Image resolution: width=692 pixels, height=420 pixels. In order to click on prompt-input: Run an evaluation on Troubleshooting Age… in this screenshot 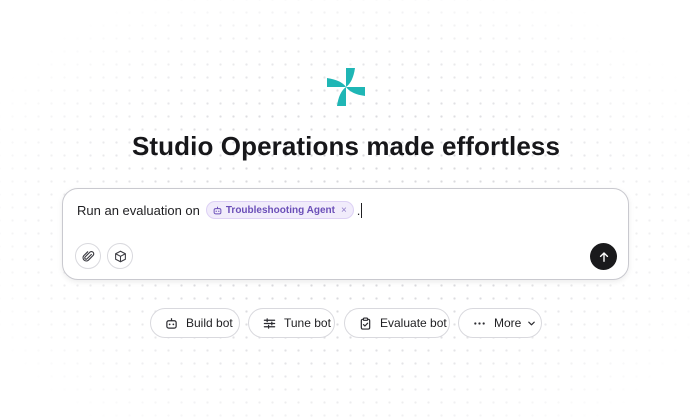, I will do `click(220, 210)`.